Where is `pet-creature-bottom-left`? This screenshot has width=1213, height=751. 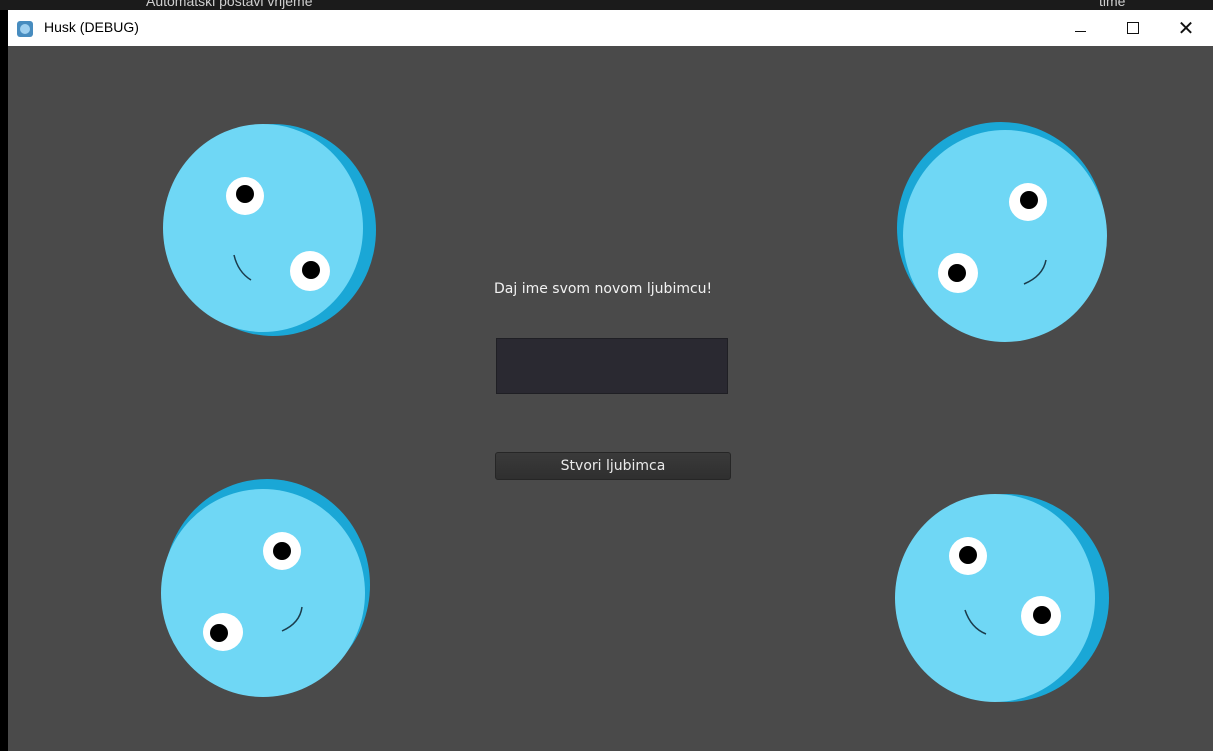
pet-creature-bottom-left is located at coordinates (264, 586).